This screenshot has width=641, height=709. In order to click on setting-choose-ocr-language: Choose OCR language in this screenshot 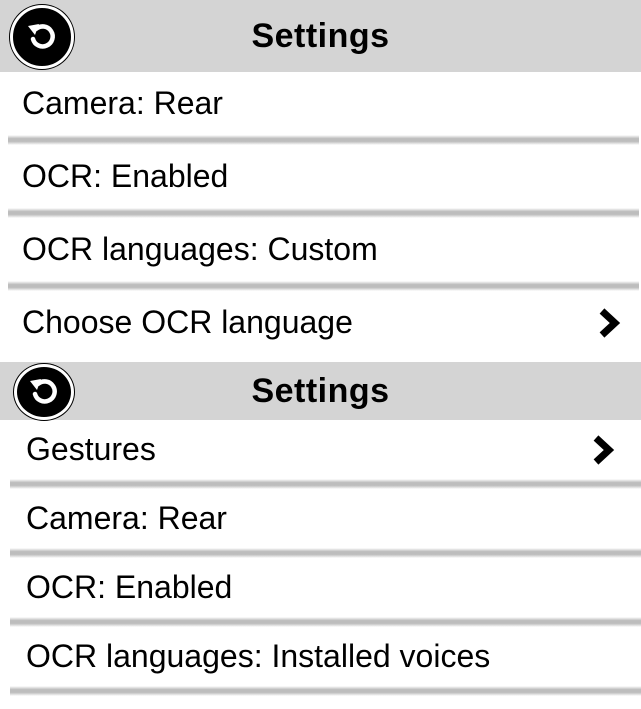, I will do `click(320, 322)`.